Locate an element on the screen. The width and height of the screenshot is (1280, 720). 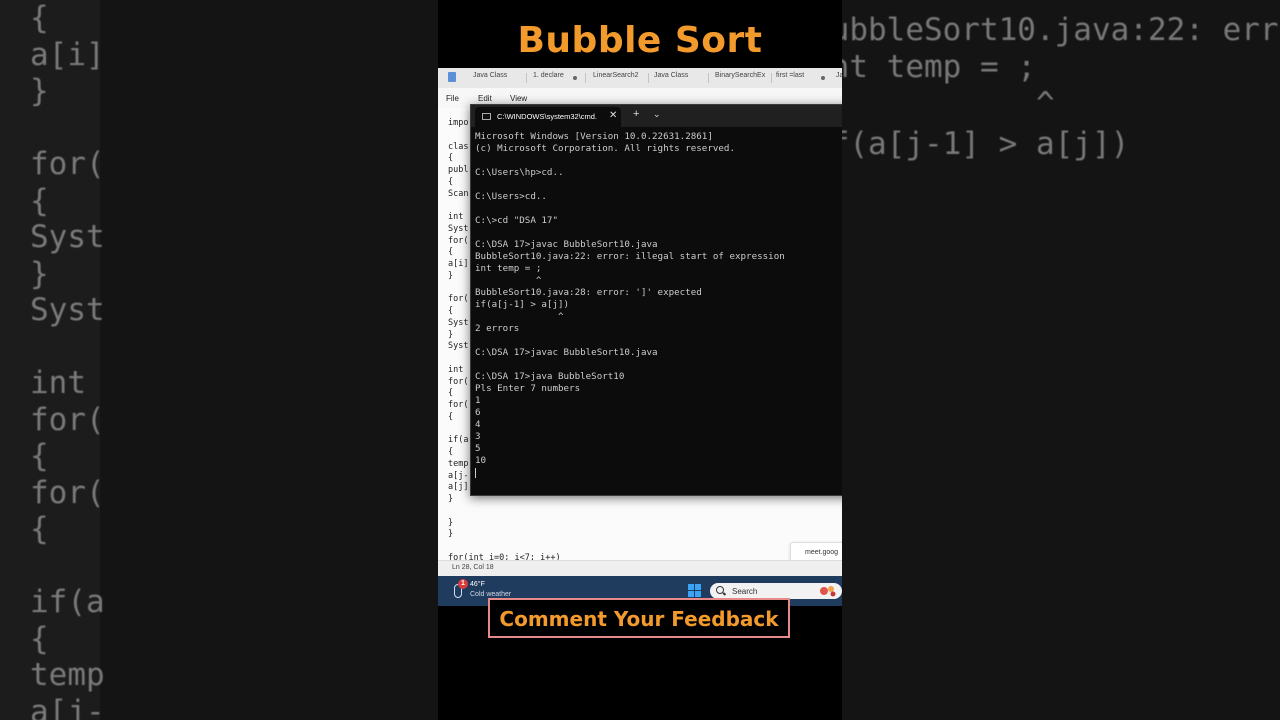
background-code-line: for( is located at coordinates (67, 419).